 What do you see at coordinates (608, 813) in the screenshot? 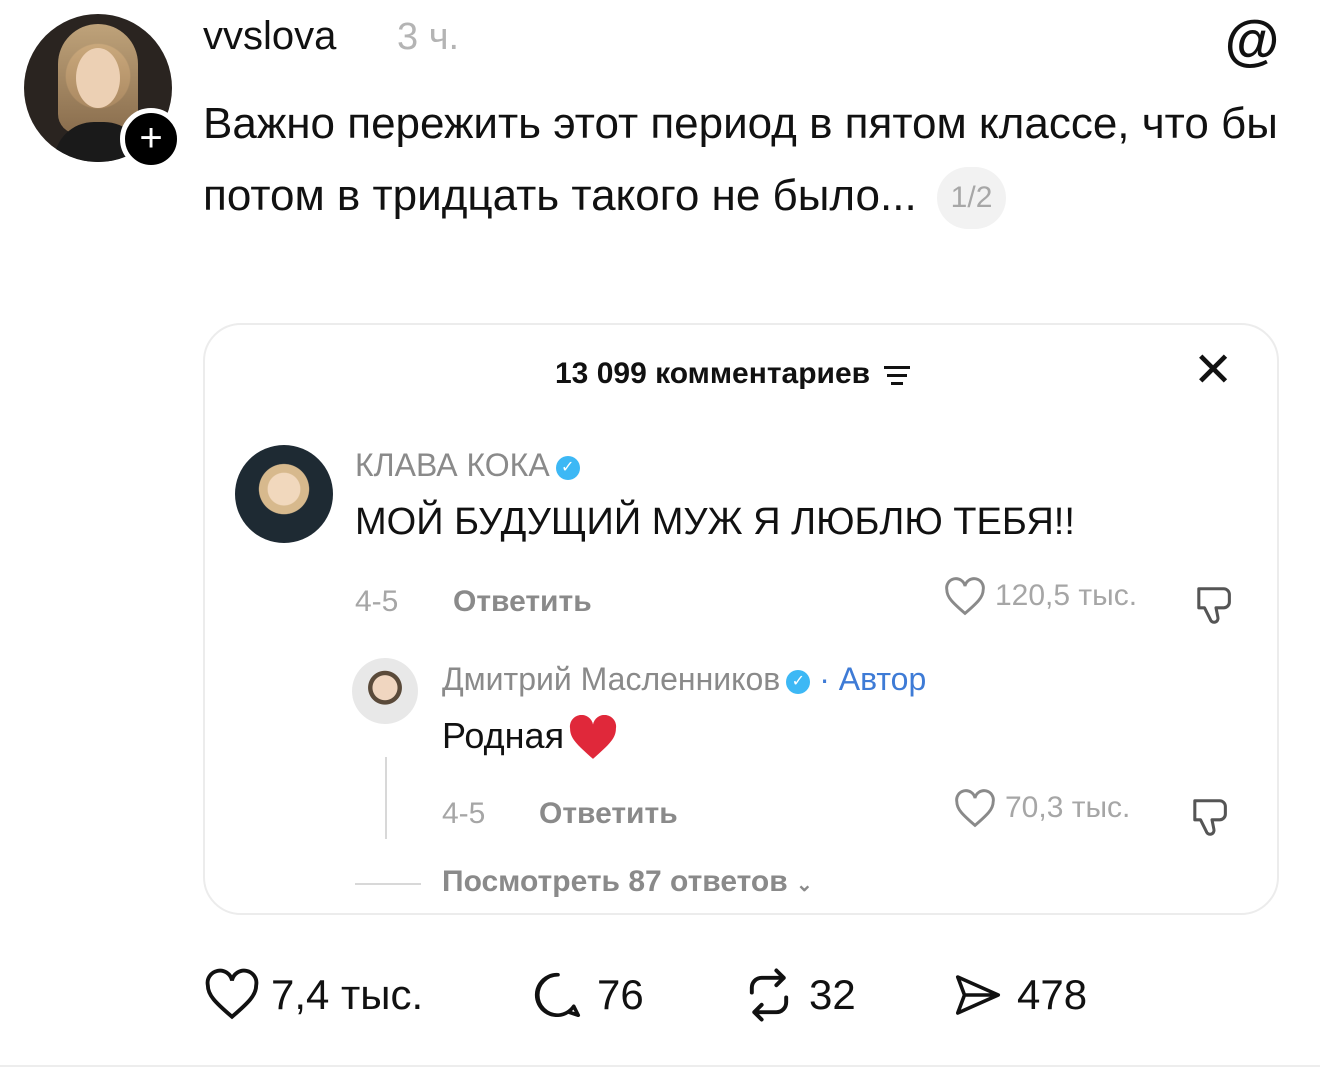
I see `reply-reply-button: Ответить` at bounding box center [608, 813].